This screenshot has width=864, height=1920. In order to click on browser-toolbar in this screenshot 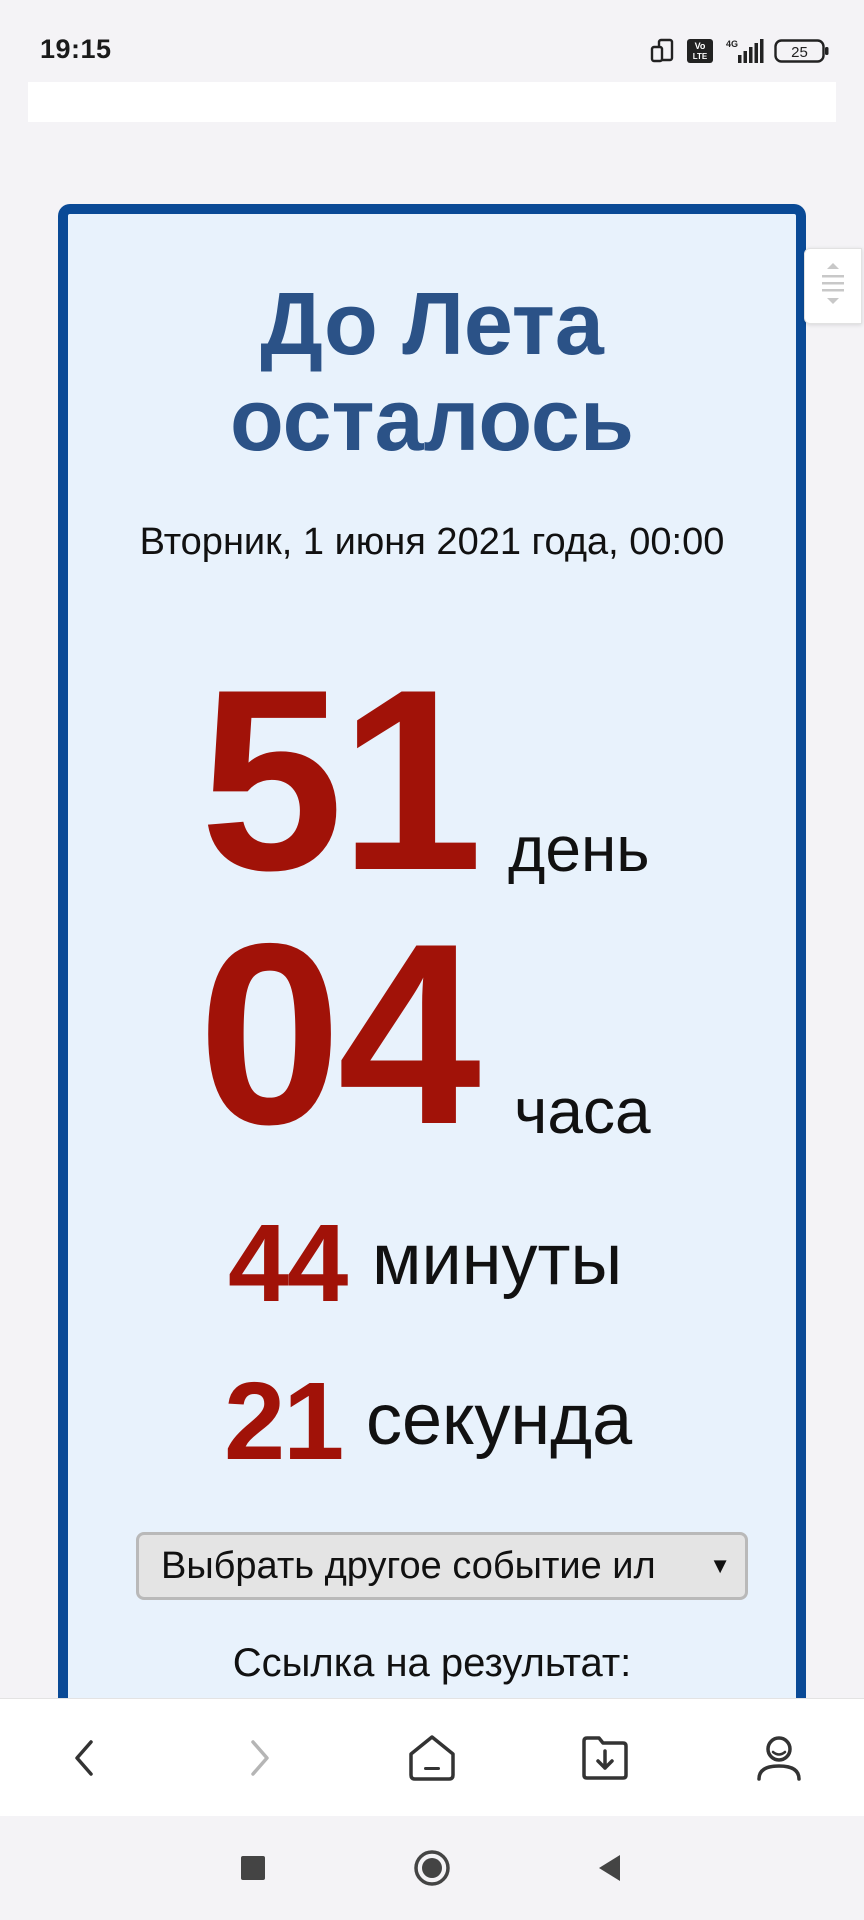, I will do `click(432, 1757)`.